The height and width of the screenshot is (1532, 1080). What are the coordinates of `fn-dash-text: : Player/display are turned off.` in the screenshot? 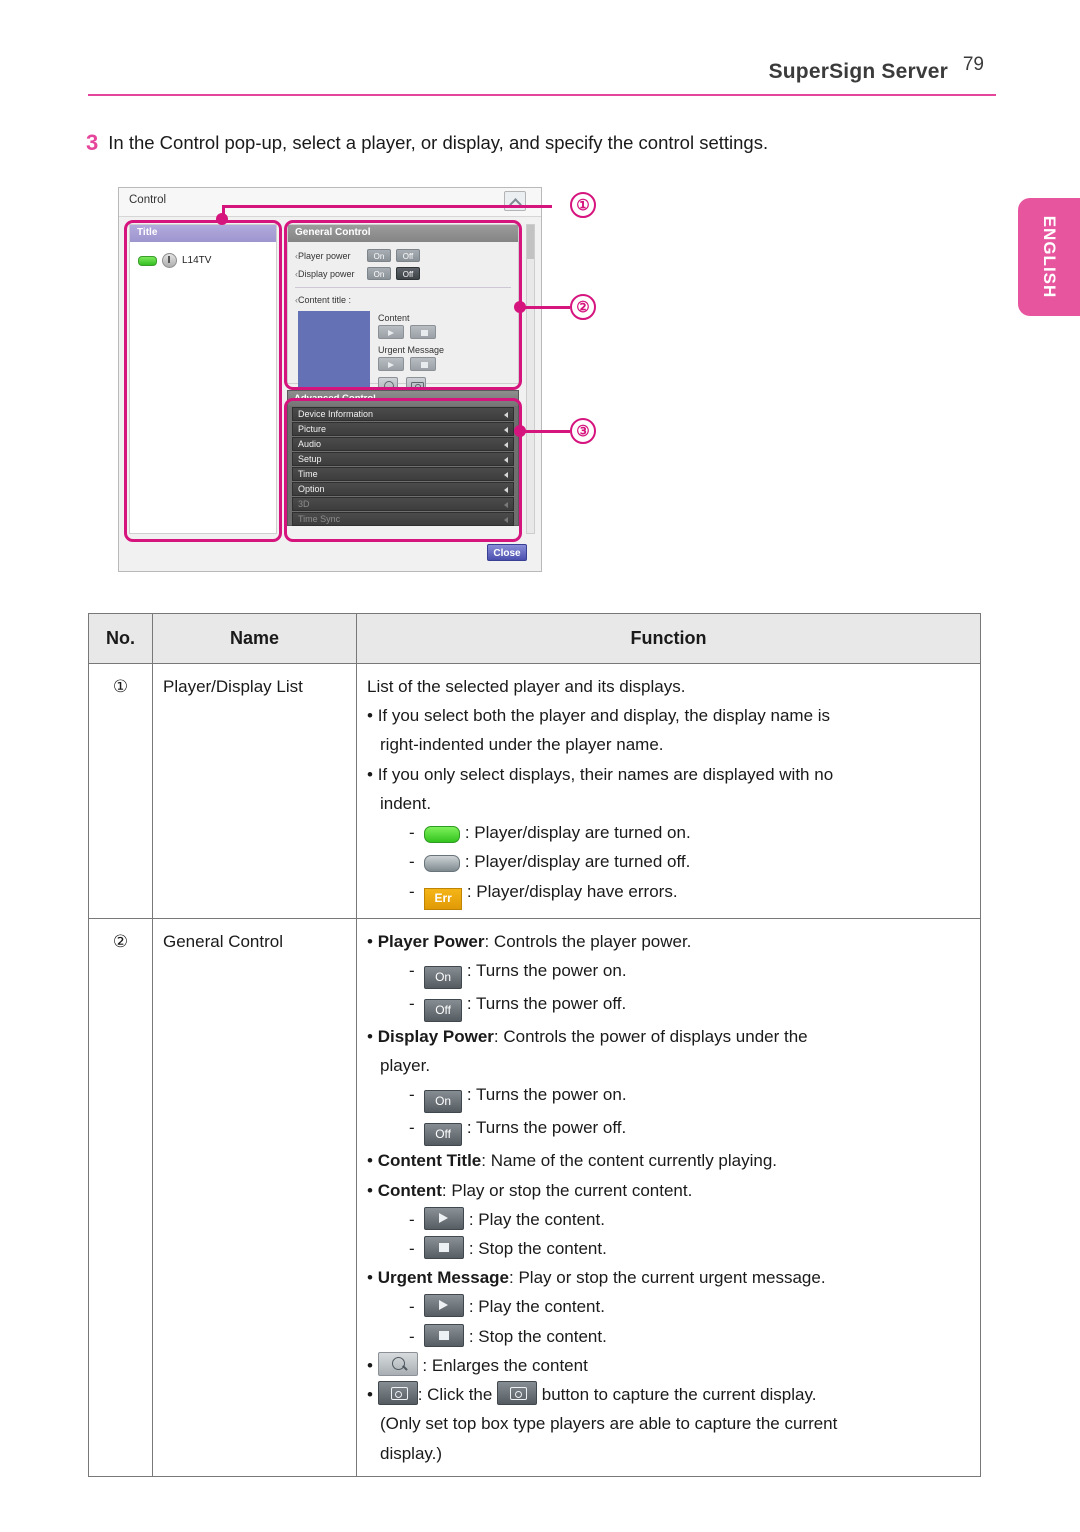 It's located at (577, 862).